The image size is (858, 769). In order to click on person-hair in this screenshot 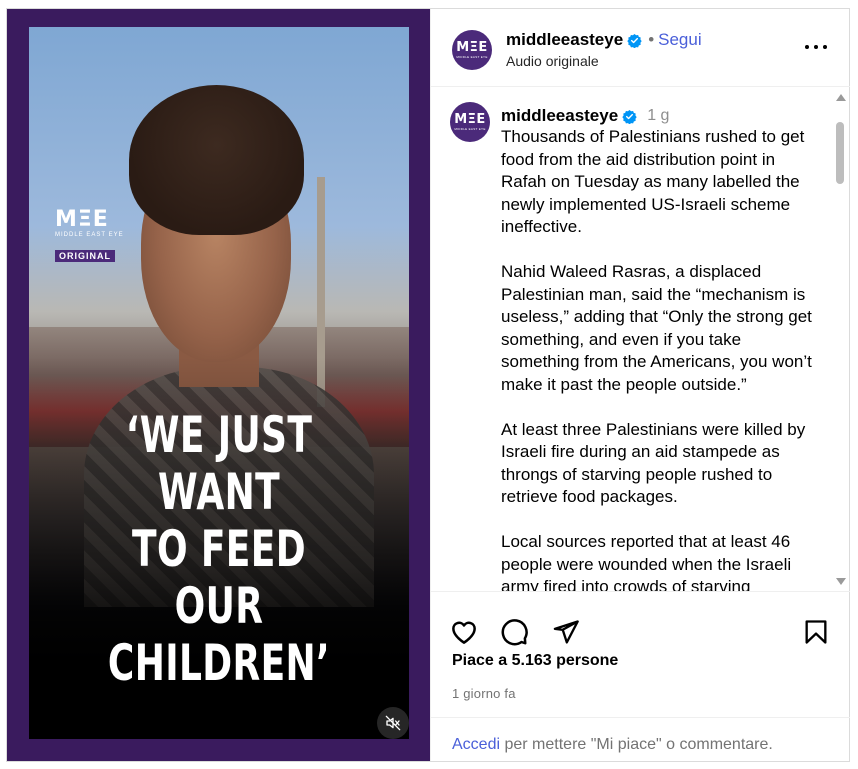, I will do `click(216, 160)`.